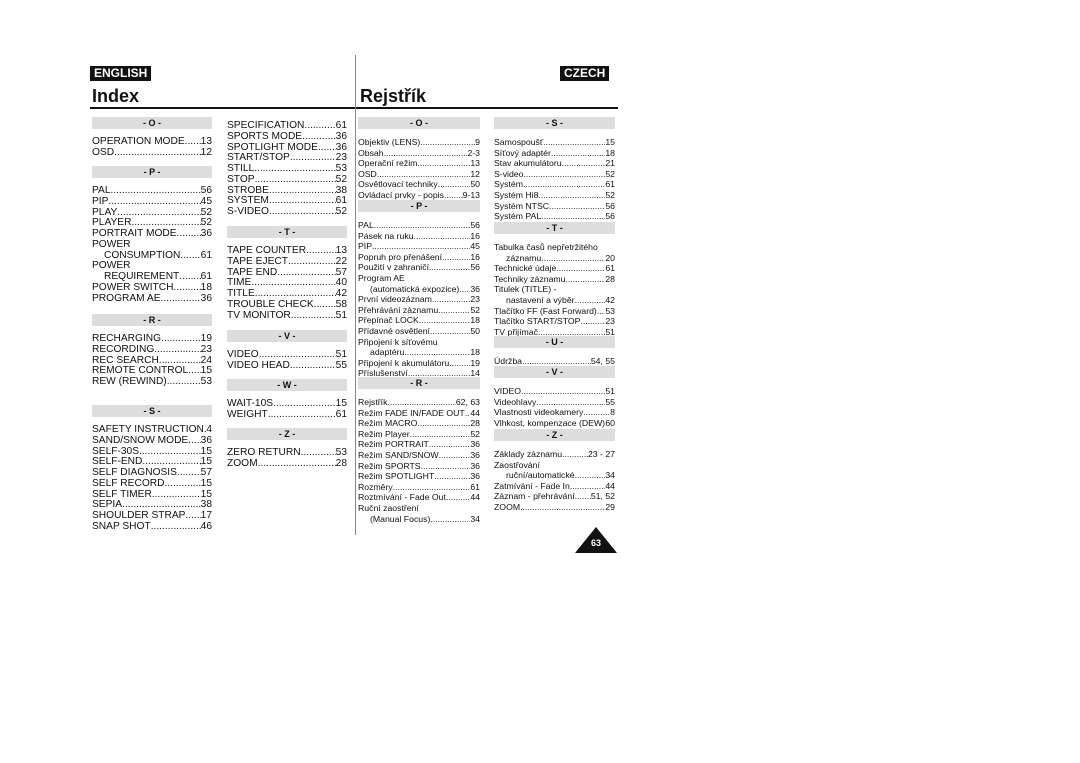  Describe the element at coordinates (401, 194) in the screenshot. I see `entry-label: Ovládací prvky - popis` at that location.